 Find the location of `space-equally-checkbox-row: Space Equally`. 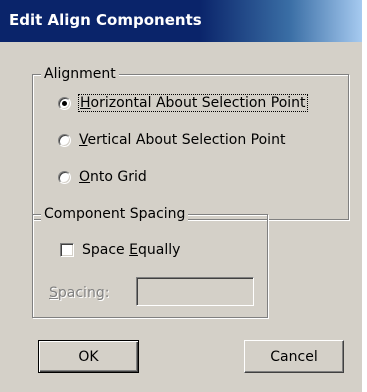

space-equally-checkbox-row: Space Equally is located at coordinates (120, 250).